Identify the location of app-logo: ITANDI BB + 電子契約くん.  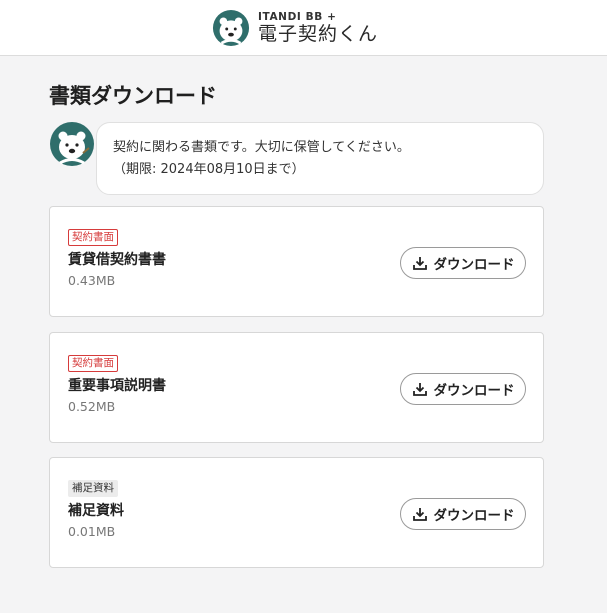
(295, 28).